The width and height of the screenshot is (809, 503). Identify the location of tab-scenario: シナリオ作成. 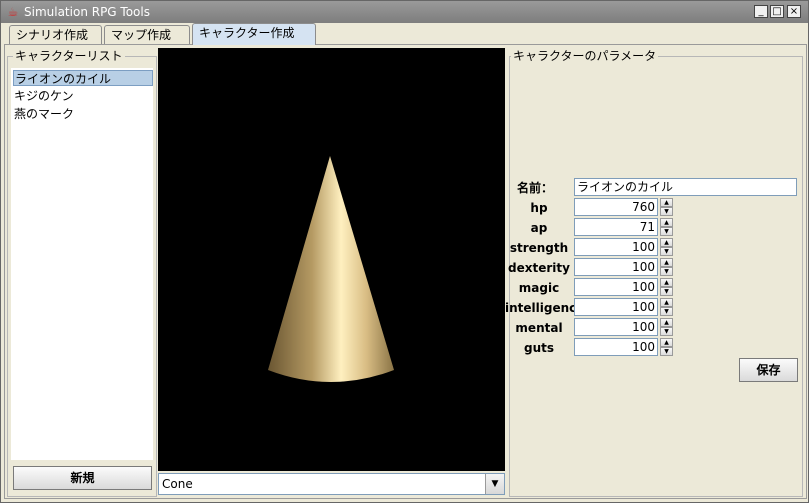
(55, 34).